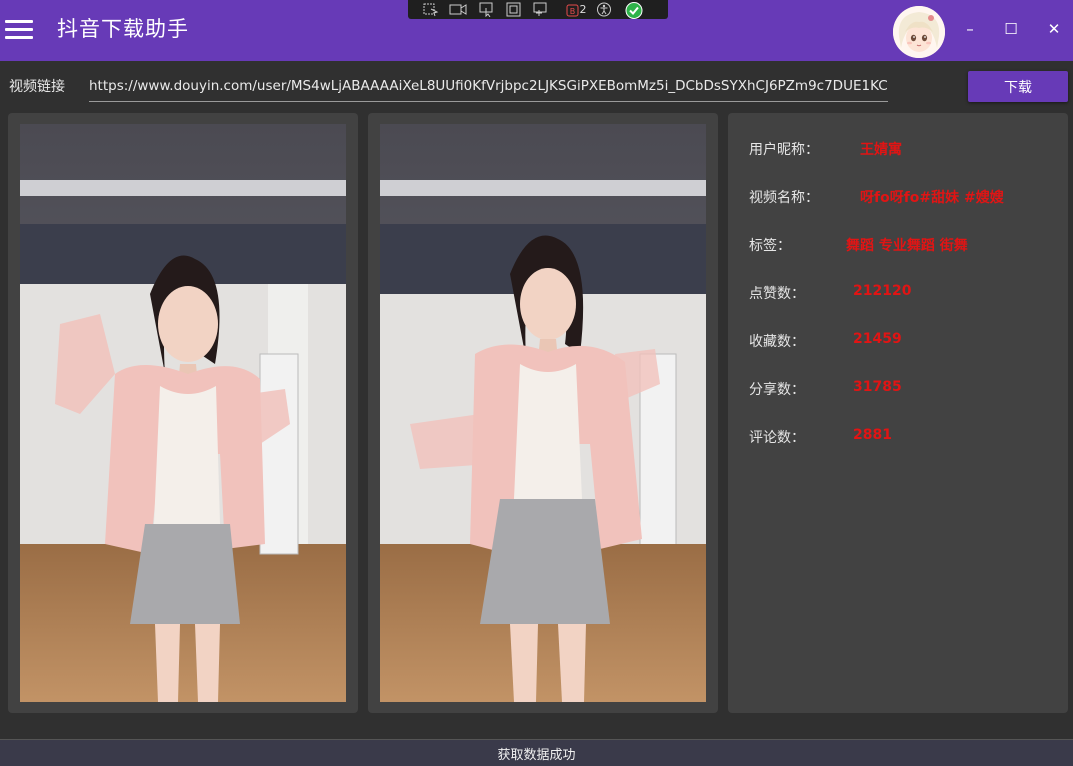 The height and width of the screenshot is (766, 1073). What do you see at coordinates (458, 9) in the screenshot?
I see `video-record-icon` at bounding box center [458, 9].